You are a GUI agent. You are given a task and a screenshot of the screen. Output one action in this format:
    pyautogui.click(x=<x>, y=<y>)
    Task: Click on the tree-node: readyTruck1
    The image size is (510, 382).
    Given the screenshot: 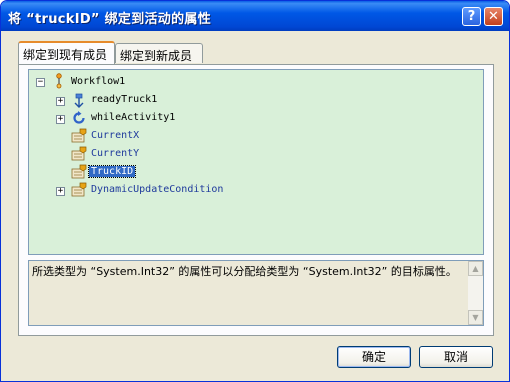 What is the action you would take?
    pyautogui.click(x=124, y=100)
    